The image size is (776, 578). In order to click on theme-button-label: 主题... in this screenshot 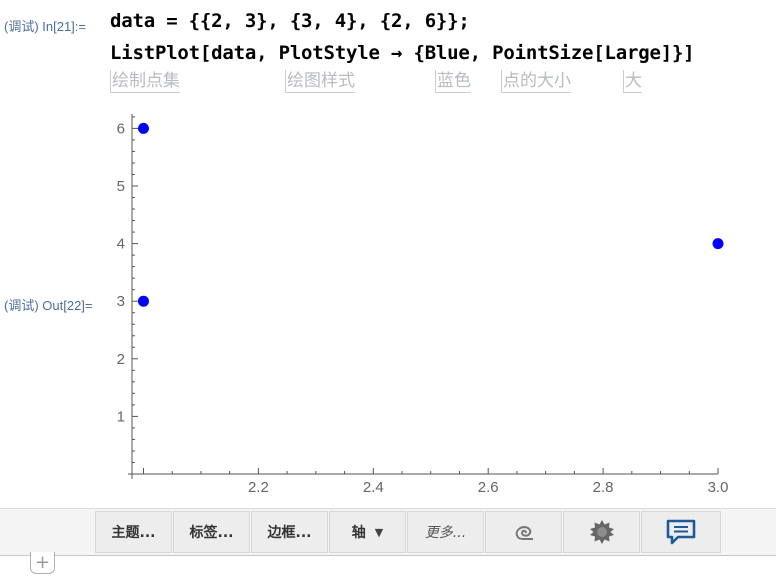, I will do `click(133, 533)`.